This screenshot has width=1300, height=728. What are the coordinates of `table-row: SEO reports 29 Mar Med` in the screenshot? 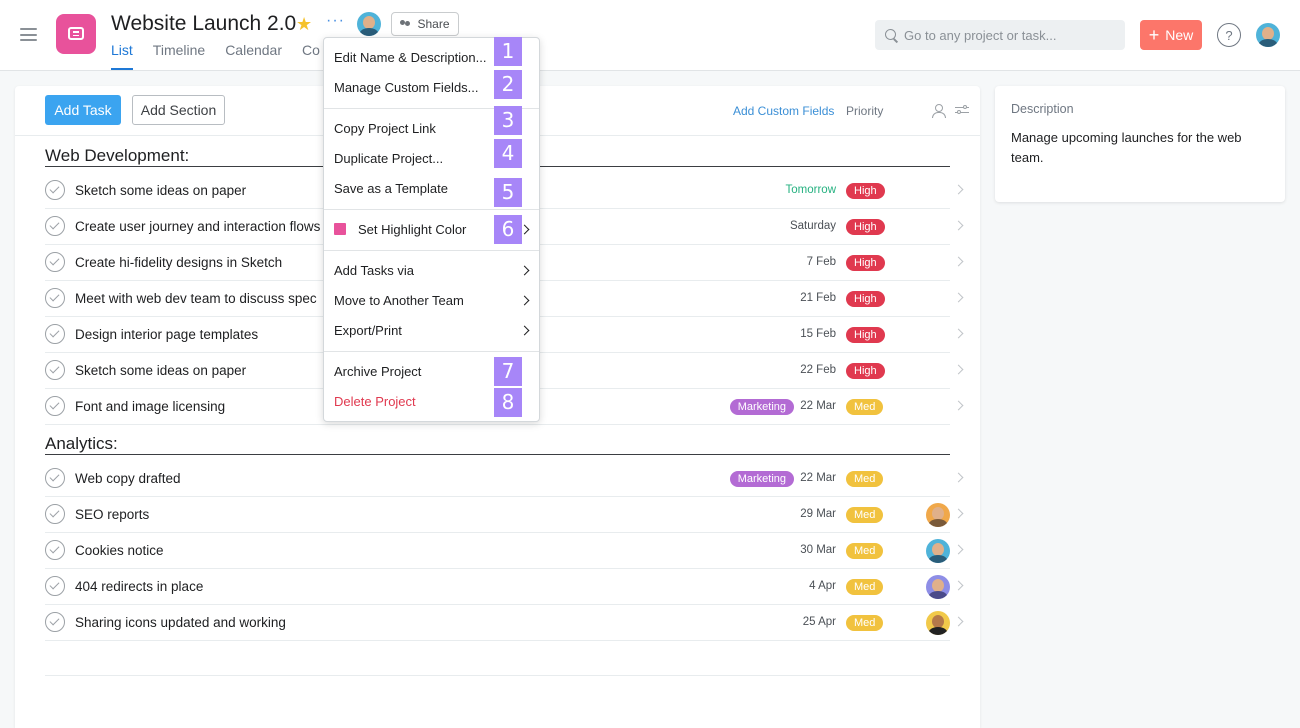 It's located at (504, 515).